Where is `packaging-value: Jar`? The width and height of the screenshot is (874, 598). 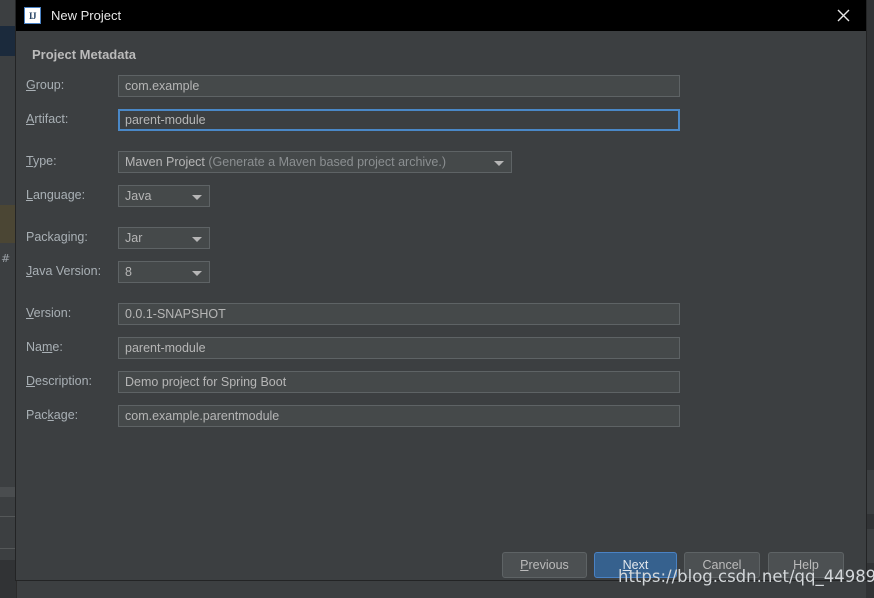
packaging-value: Jar is located at coordinates (134, 238).